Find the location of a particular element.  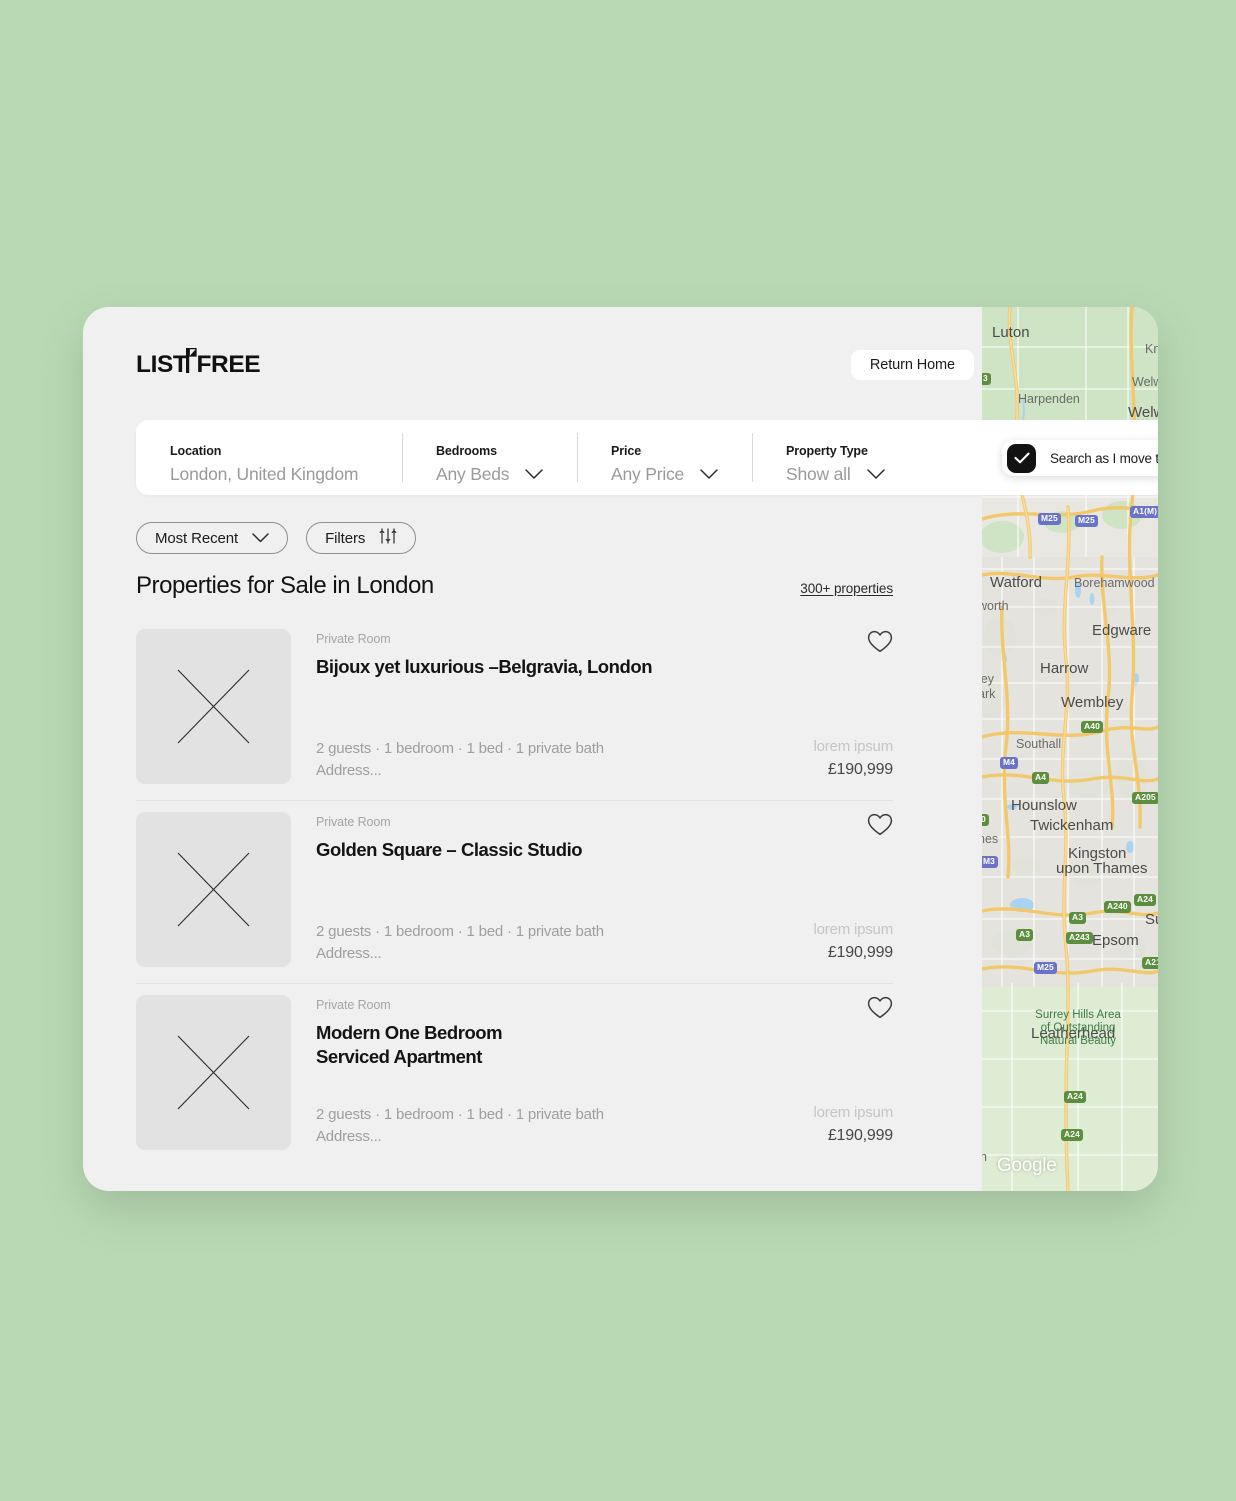

logo-text-list: LIST is located at coordinates (162, 364).